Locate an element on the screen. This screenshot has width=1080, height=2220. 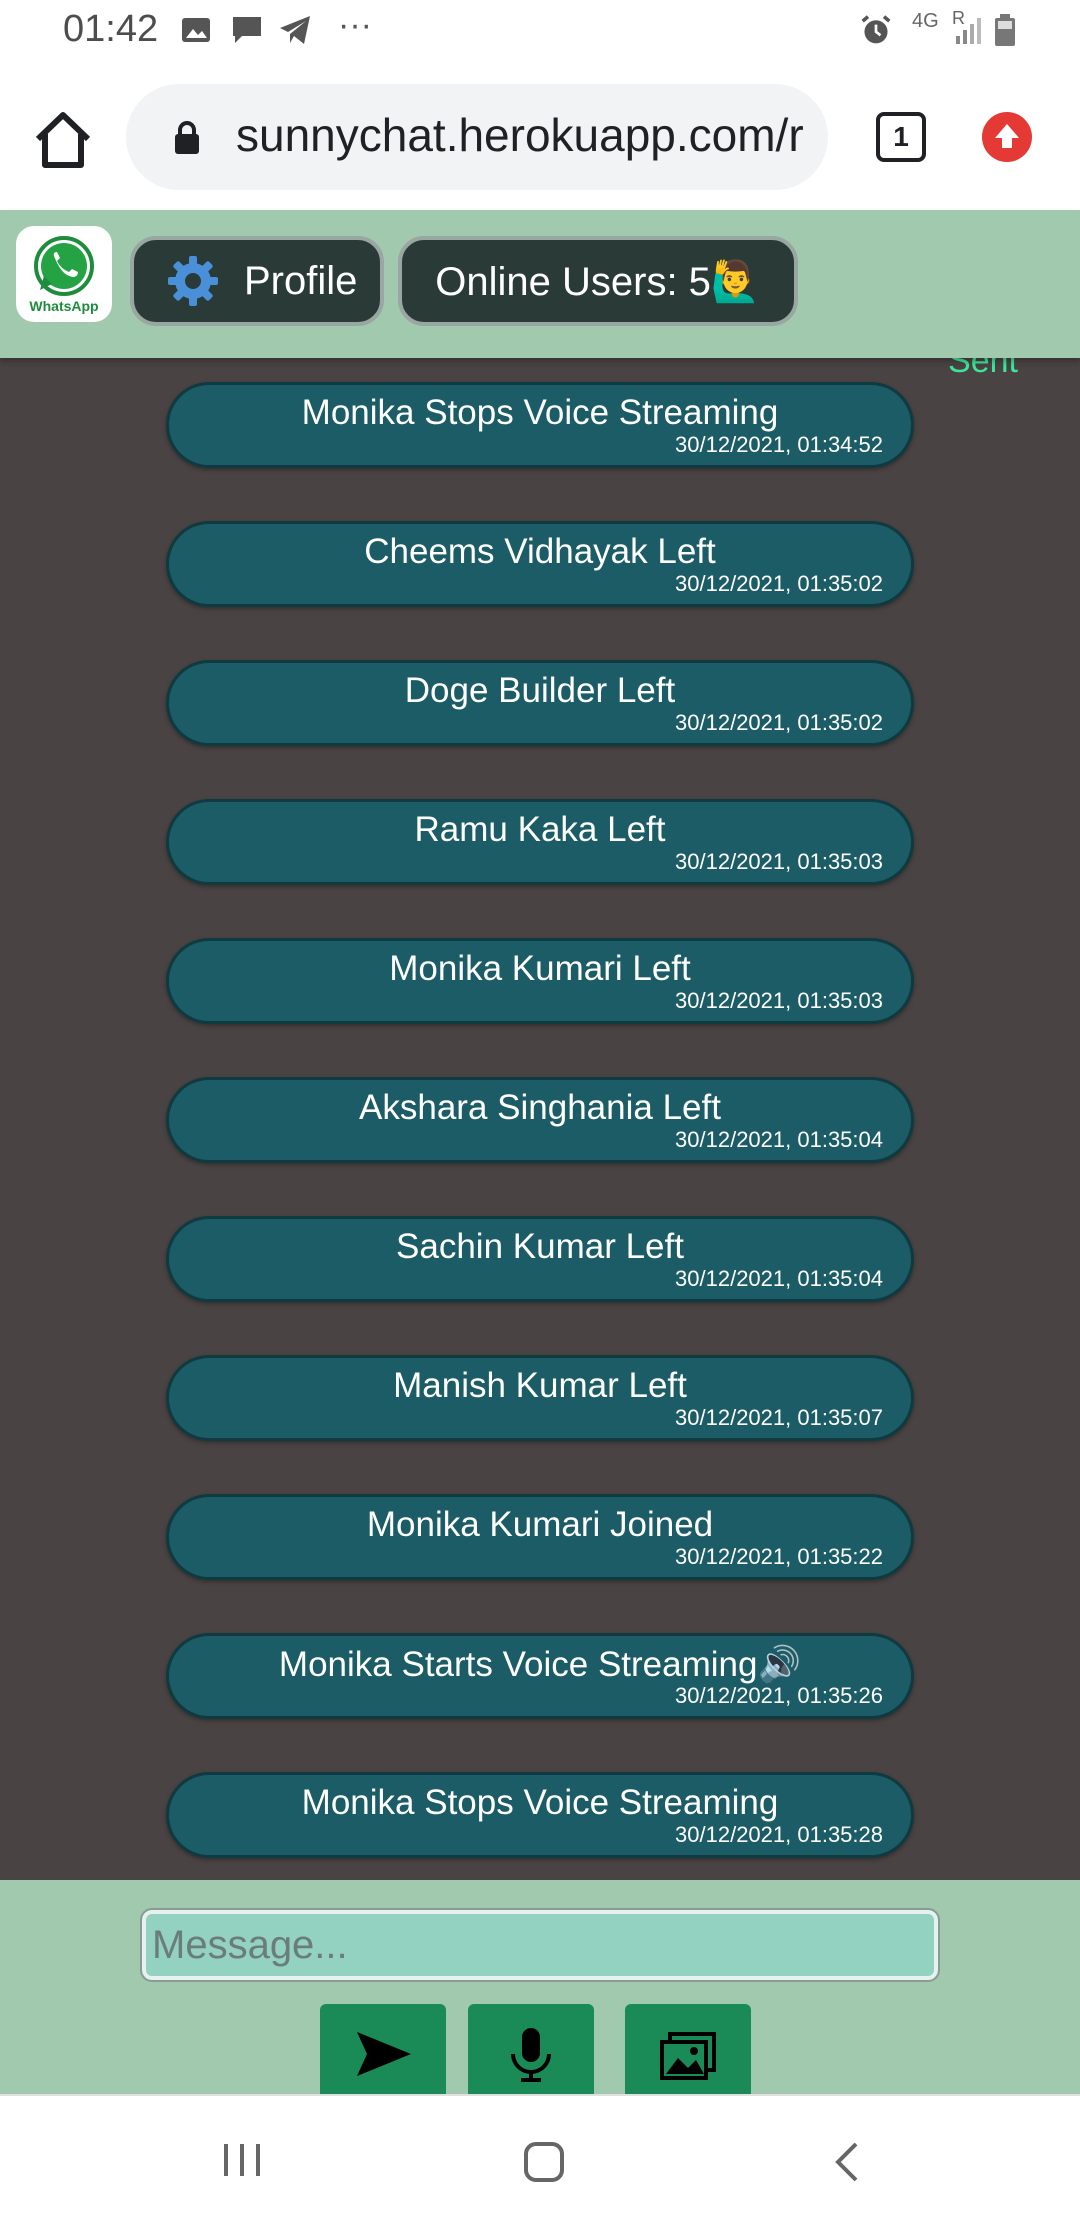
network-type: 4G is located at coordinates (925, 21).